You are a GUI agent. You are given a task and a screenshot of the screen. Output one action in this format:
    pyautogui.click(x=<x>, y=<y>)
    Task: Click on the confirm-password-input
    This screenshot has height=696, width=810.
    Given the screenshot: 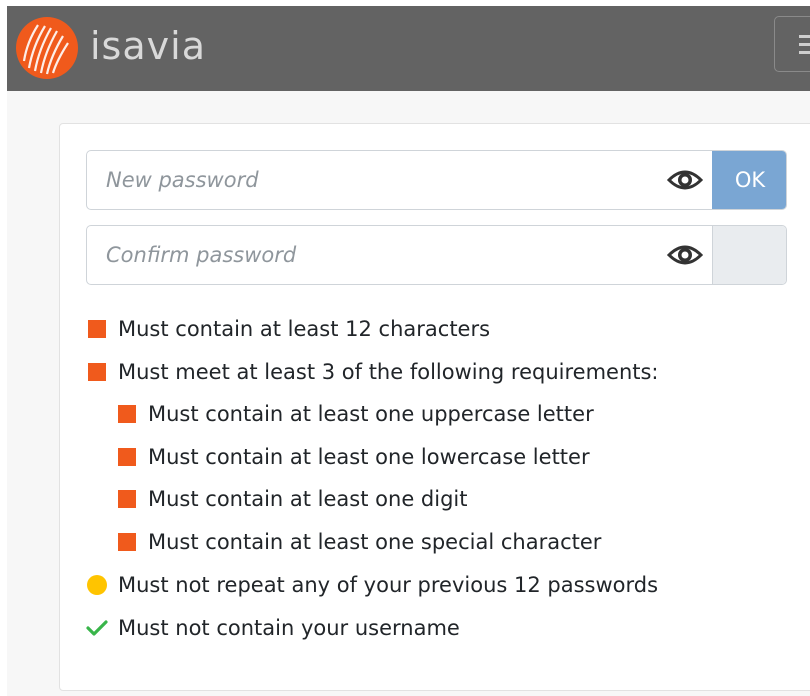 What is the action you would take?
    pyautogui.click(x=372, y=255)
    